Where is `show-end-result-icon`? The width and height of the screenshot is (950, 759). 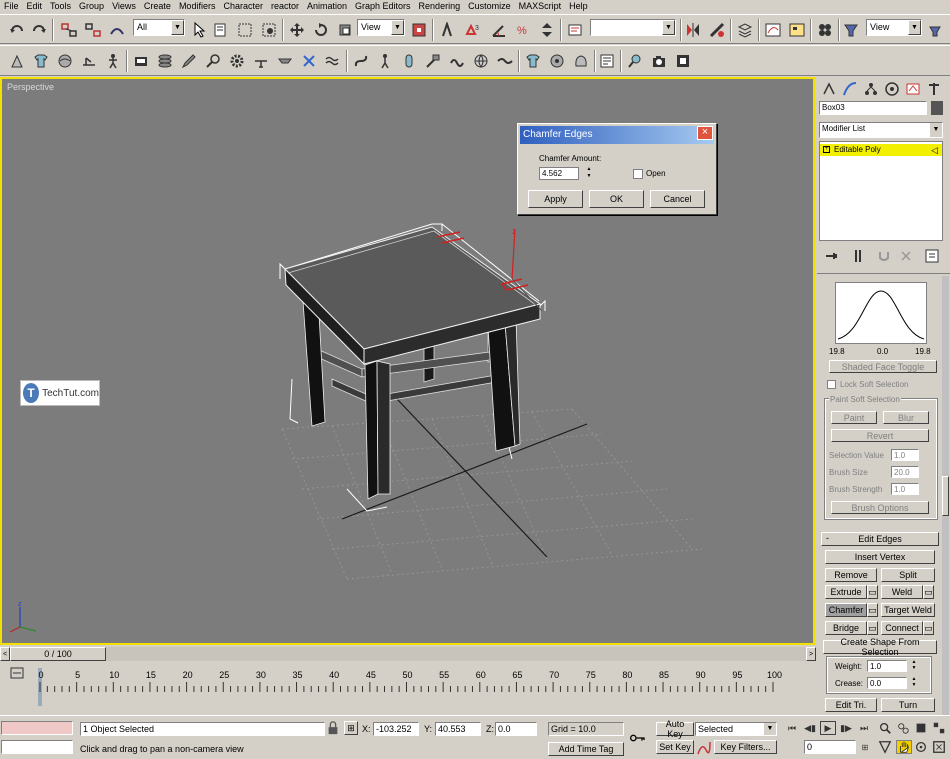
show-end-result-icon is located at coordinates (858, 256).